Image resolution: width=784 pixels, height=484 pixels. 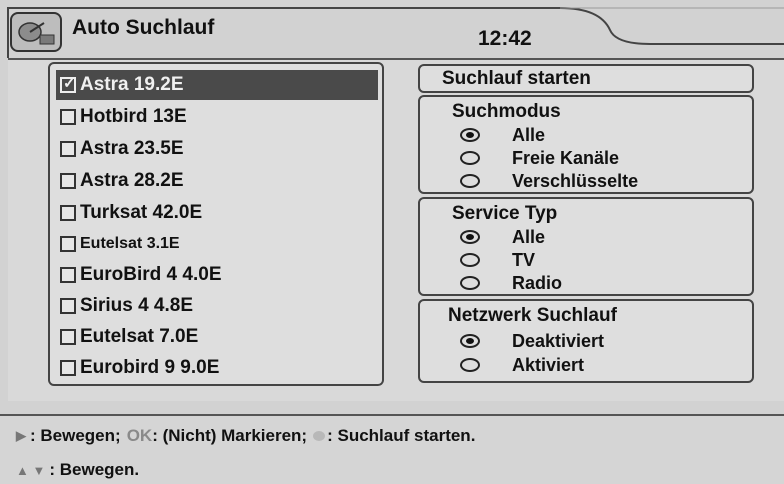 What do you see at coordinates (217, 244) in the screenshot?
I see `satellite-item-eutelsat-3-1e: Eutelsat 3.1E` at bounding box center [217, 244].